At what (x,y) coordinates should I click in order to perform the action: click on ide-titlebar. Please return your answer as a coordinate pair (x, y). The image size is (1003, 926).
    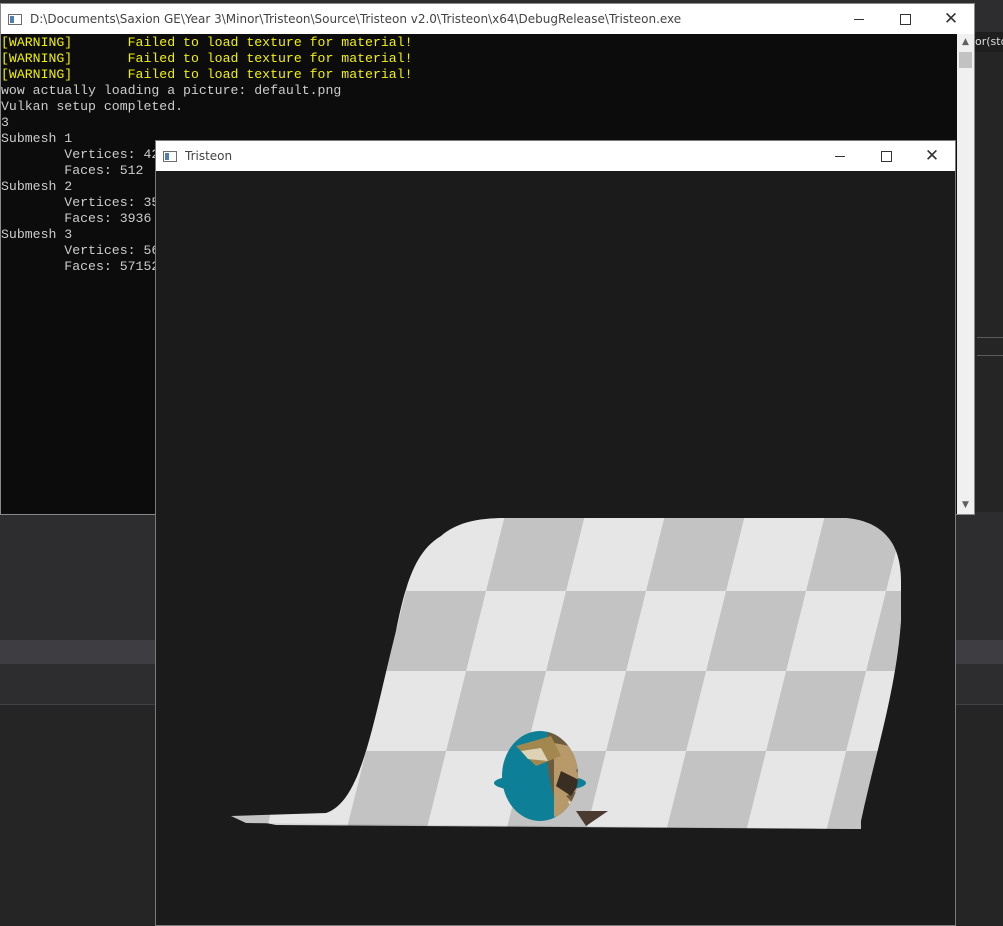
    Looking at the image, I should click on (989, 16).